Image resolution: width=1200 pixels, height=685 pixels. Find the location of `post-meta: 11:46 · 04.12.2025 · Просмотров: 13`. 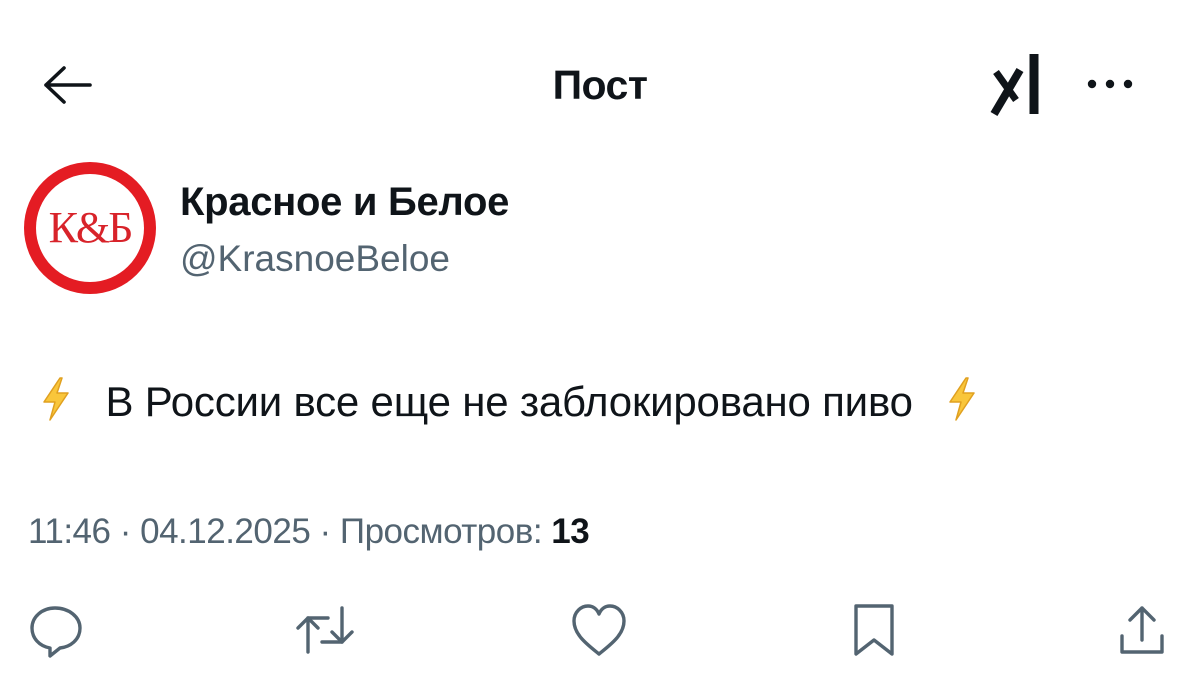

post-meta: 11:46 · 04.12.2025 · Просмотров: 13 is located at coordinates (309, 532).